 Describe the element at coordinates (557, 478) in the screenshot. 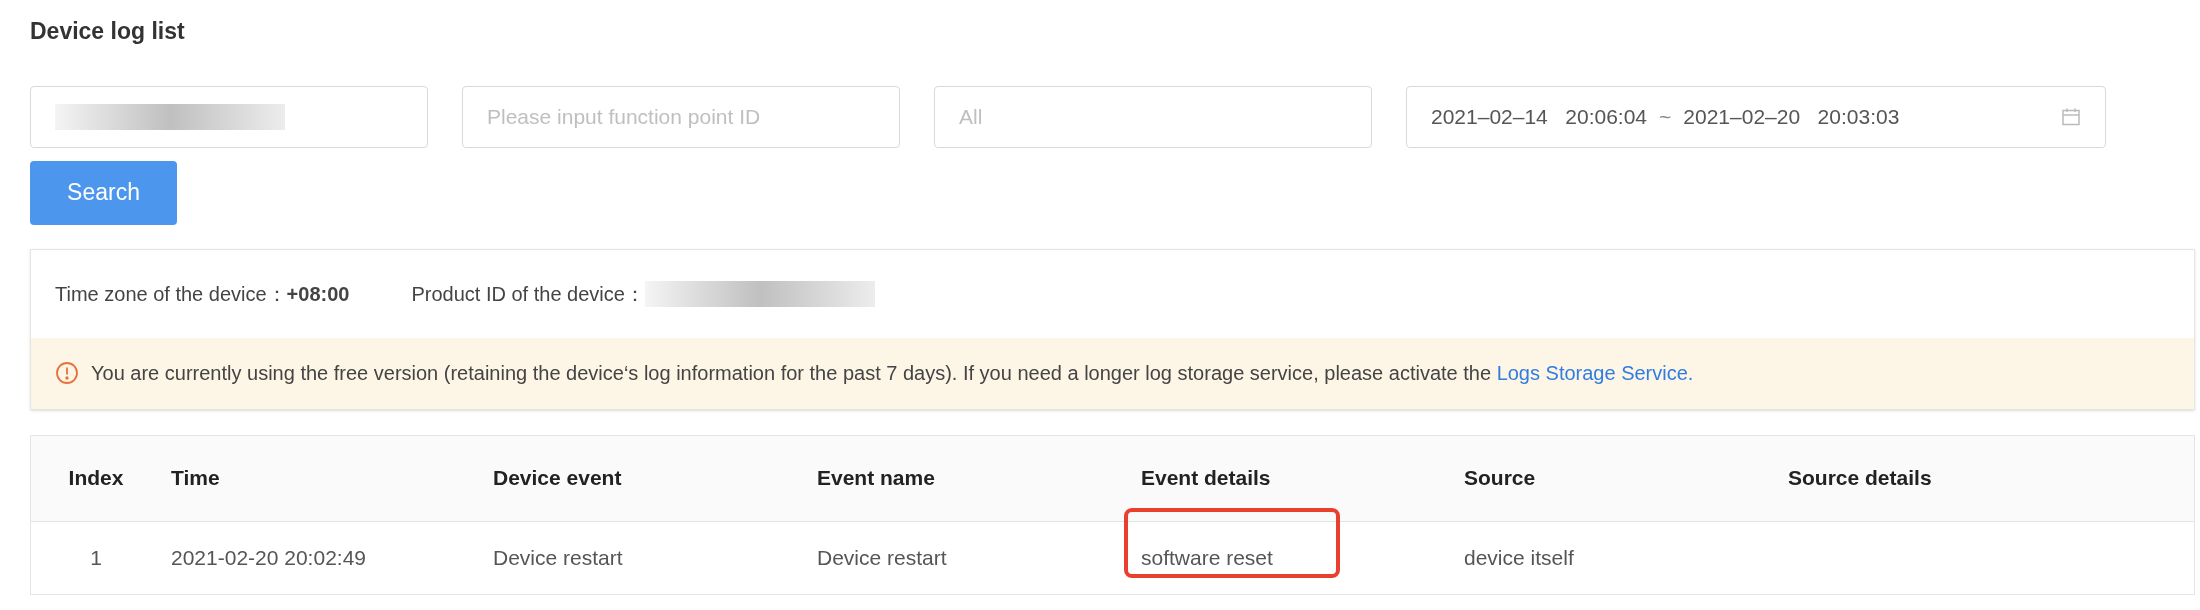

I see `column-header: Device event` at that location.